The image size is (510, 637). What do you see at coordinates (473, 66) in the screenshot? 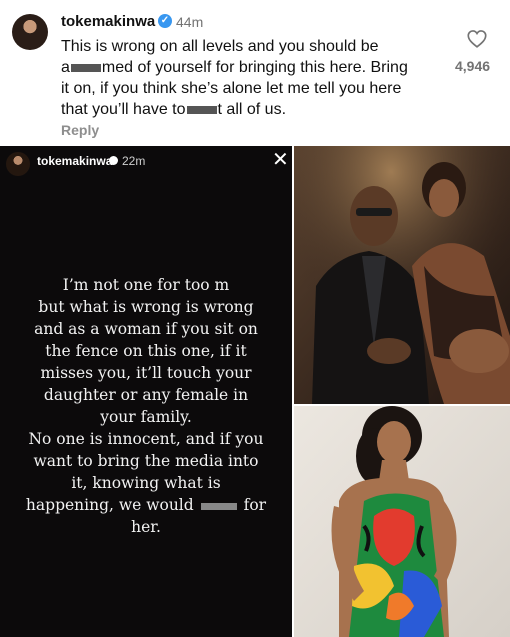
I see `like-count: 4,946` at bounding box center [473, 66].